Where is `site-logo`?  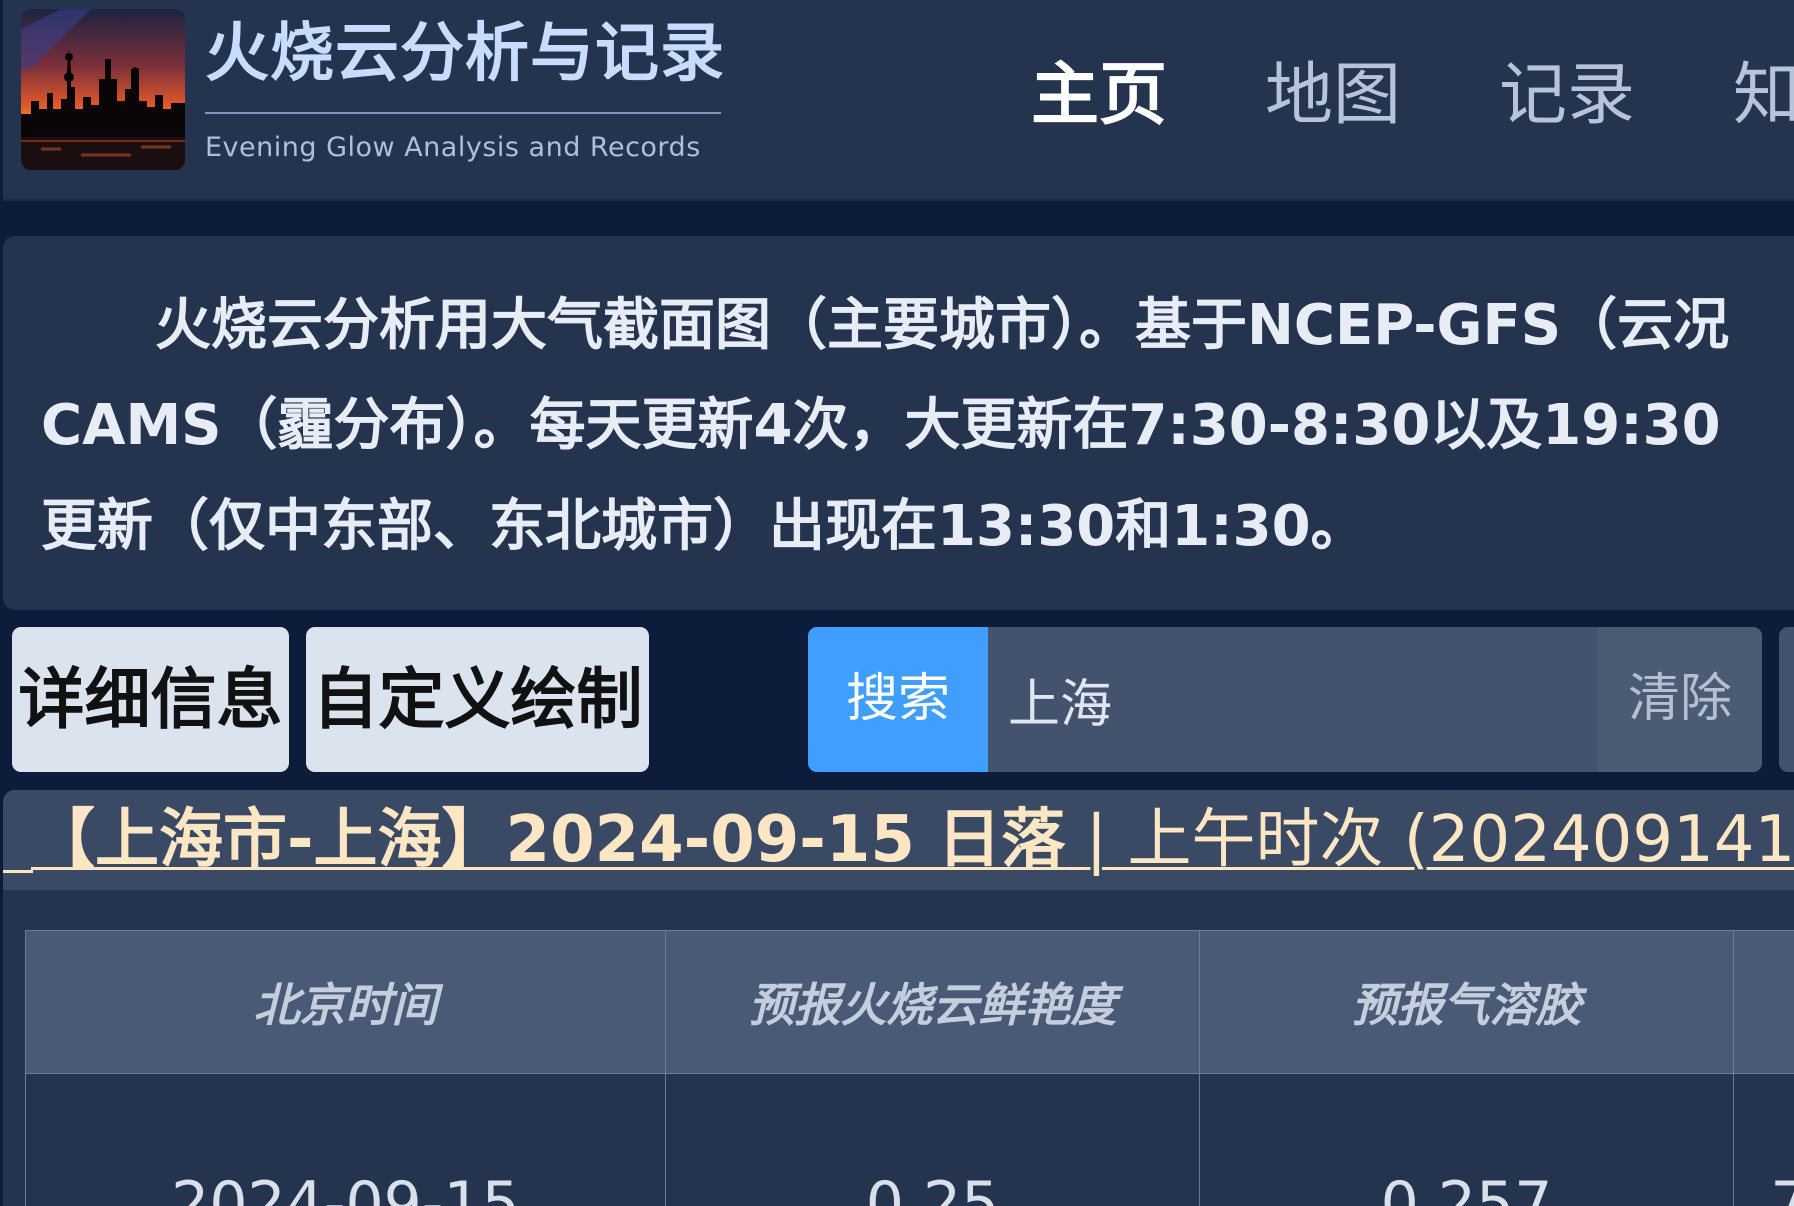
site-logo is located at coordinates (103, 89).